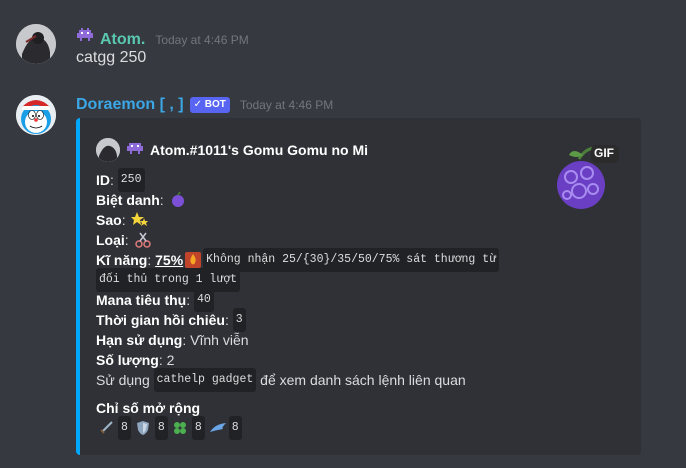  What do you see at coordinates (139, 340) in the screenshot?
I see `field-label: Hạn sử dụng` at bounding box center [139, 340].